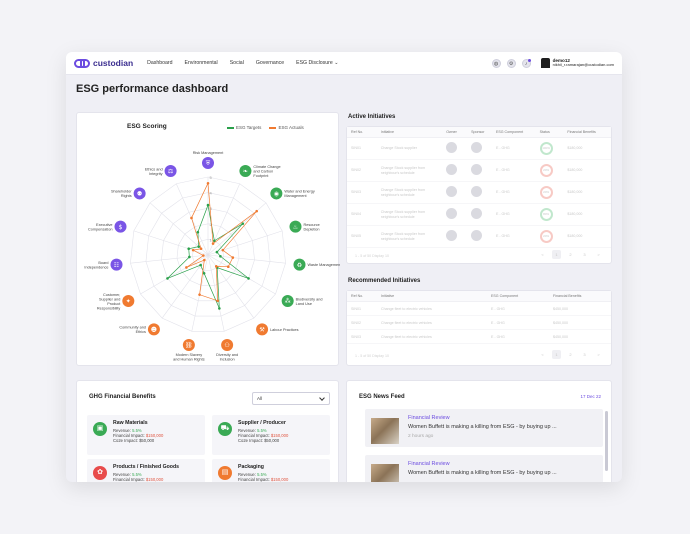 This screenshot has width=690, height=534. I want to click on active-pagination: < 1 2 3 >, so click(570, 254).